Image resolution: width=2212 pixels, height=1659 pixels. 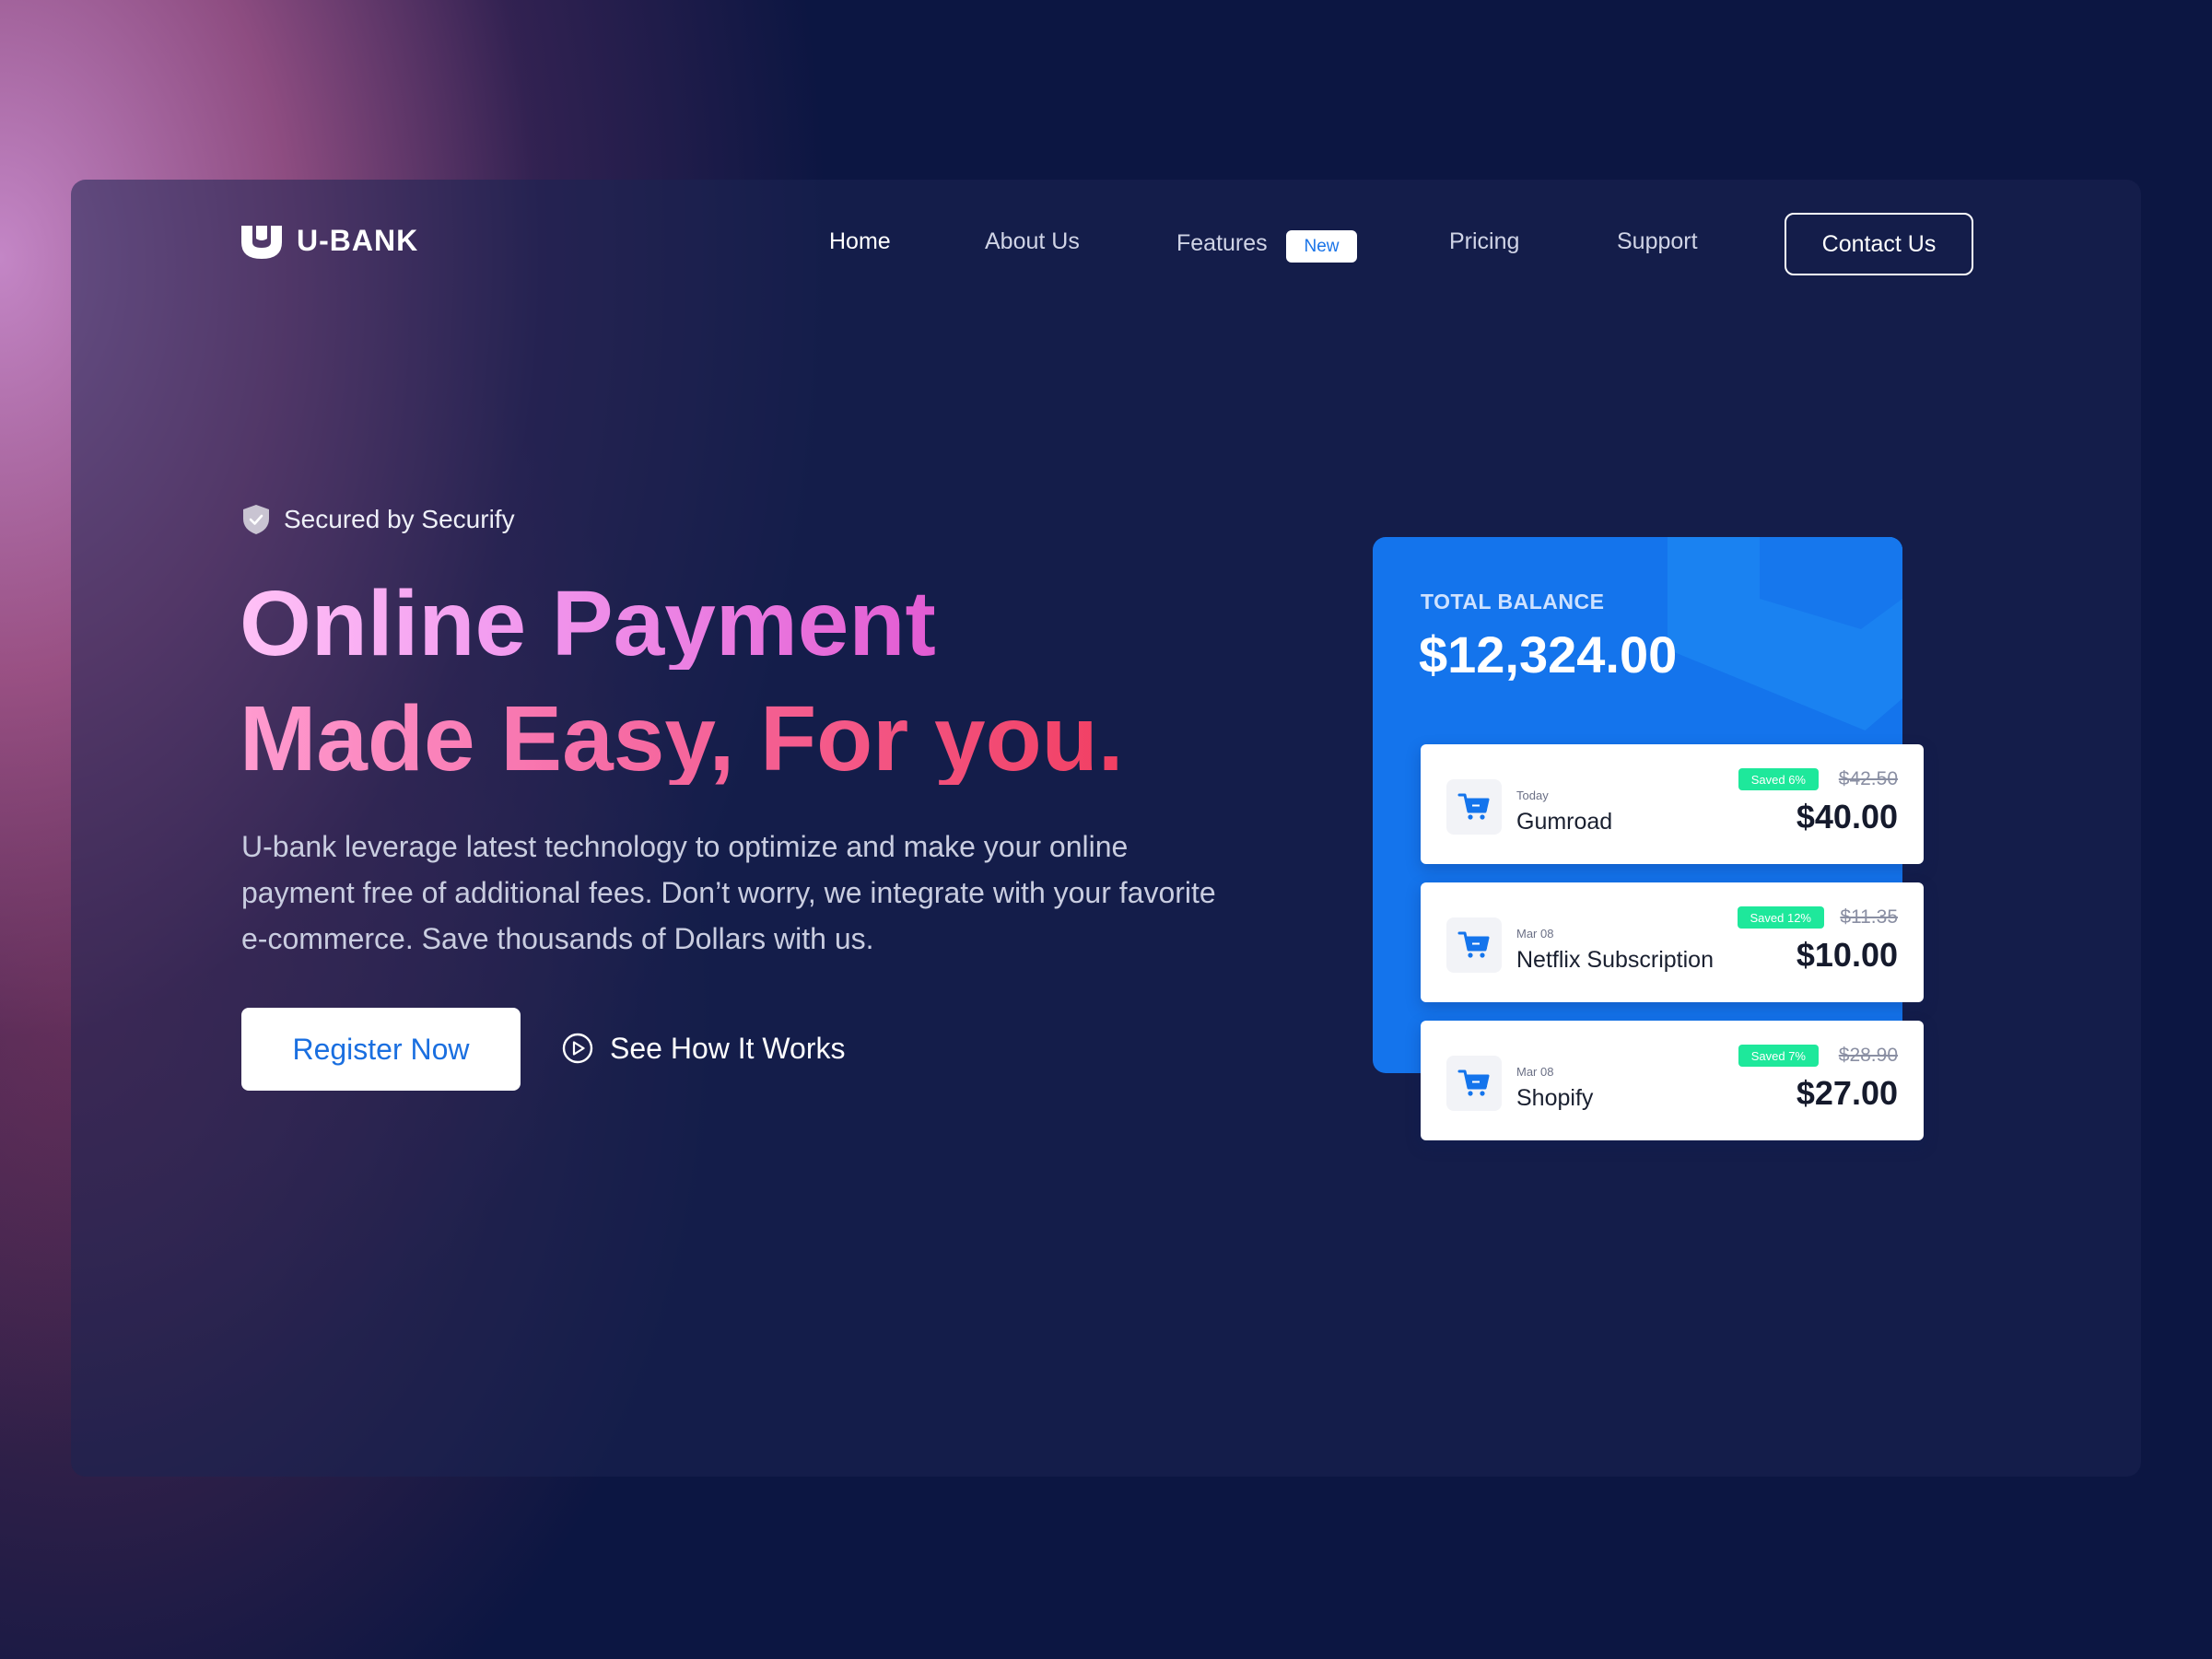 I want to click on transaction-name: Gumroad, so click(x=1564, y=822).